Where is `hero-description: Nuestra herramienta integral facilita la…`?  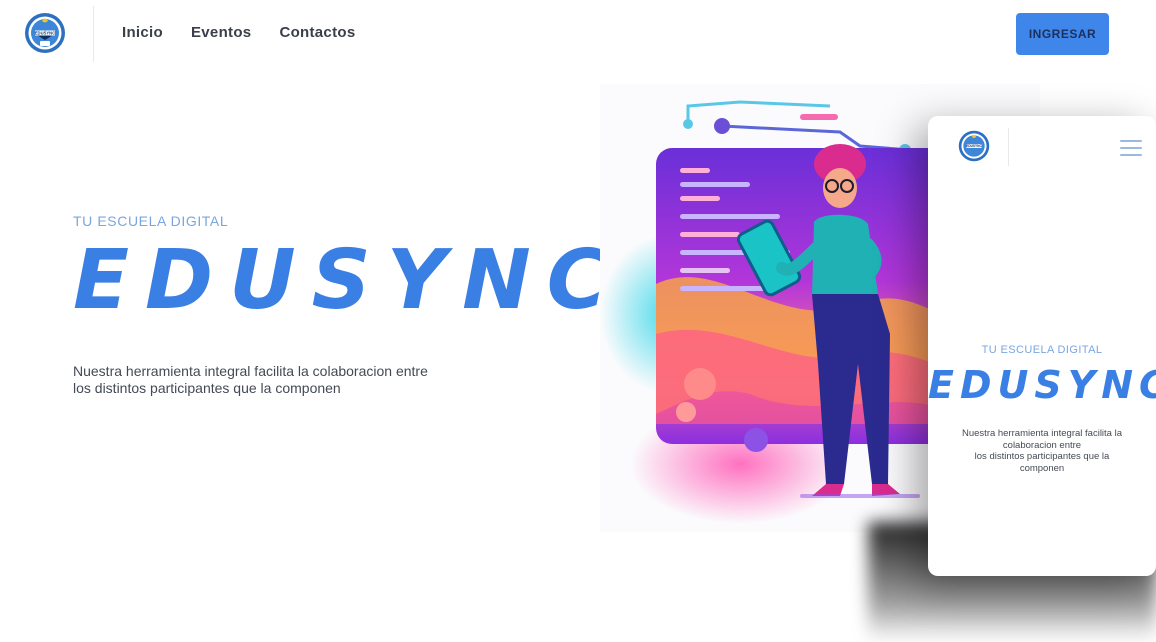 hero-description: Nuestra herramienta integral facilita la… is located at coordinates (263, 380).